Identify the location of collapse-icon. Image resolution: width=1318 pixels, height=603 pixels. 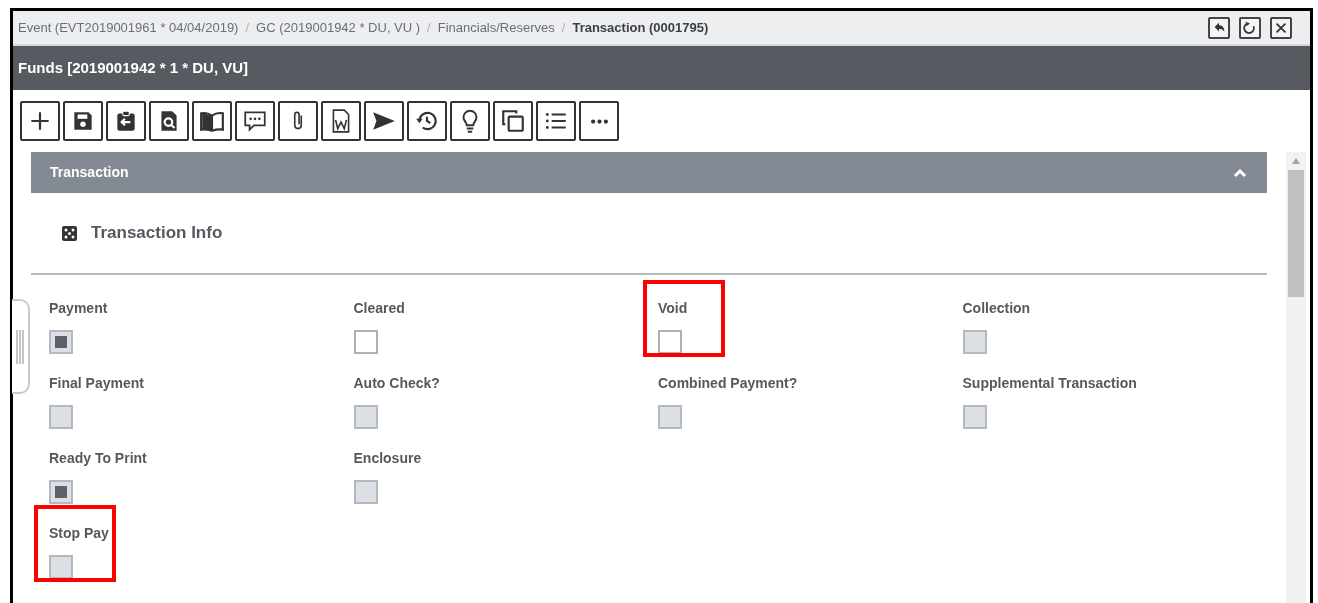
(1240, 172).